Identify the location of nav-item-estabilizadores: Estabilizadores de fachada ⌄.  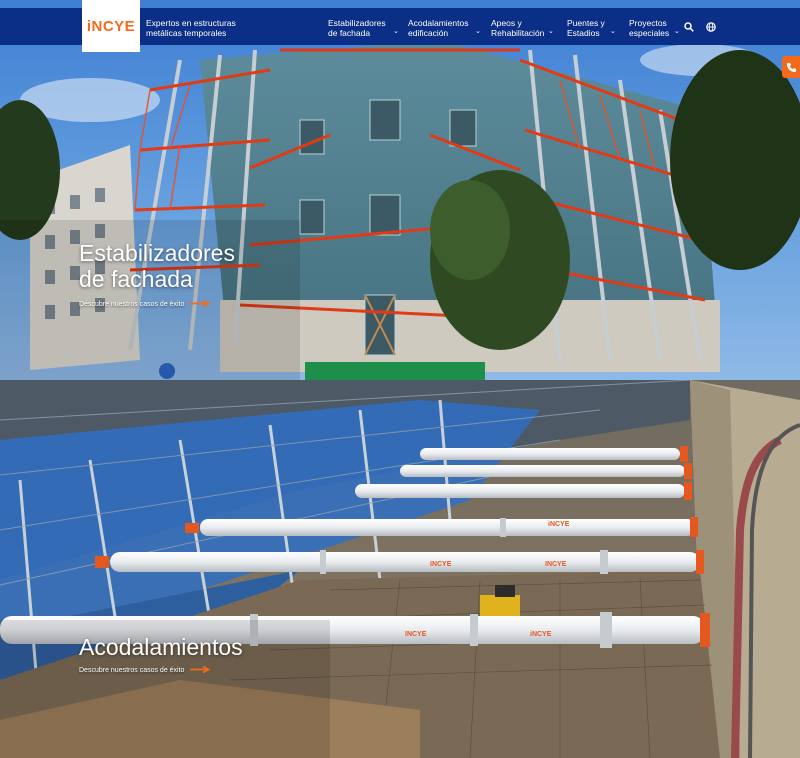
(368, 28).